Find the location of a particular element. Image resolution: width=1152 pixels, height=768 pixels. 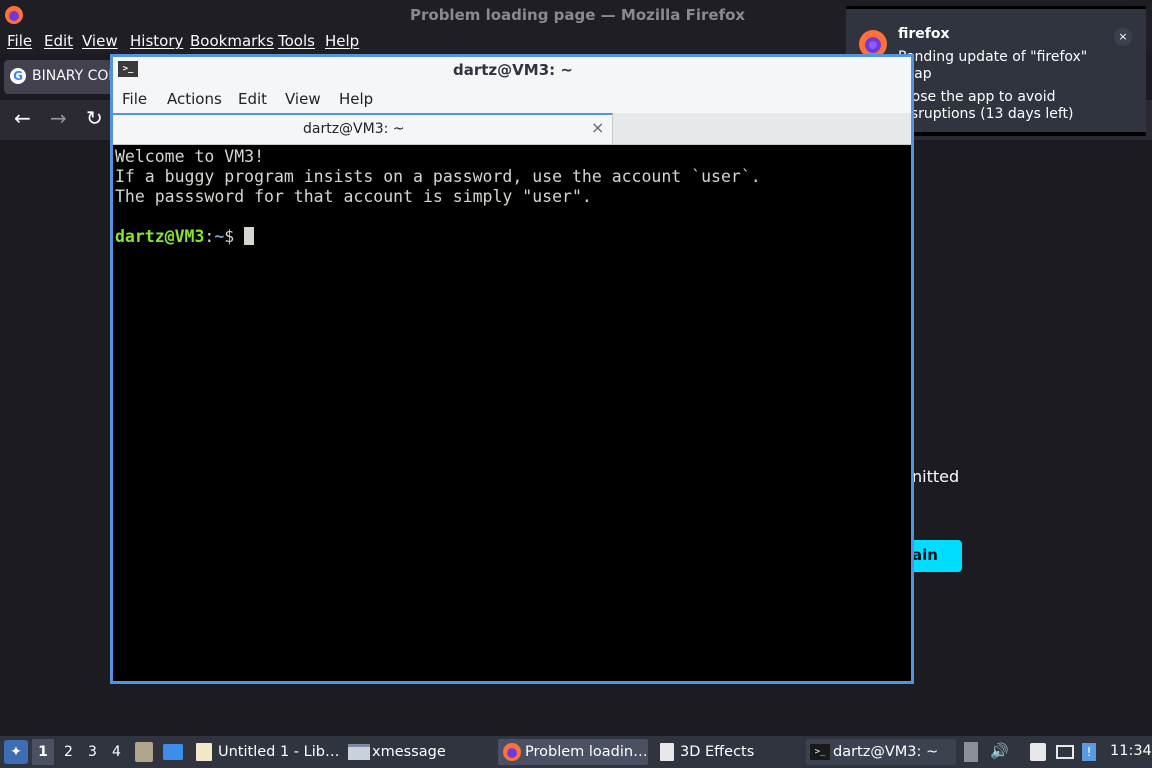

start-menu-icon: ✦ is located at coordinates (16, 752).